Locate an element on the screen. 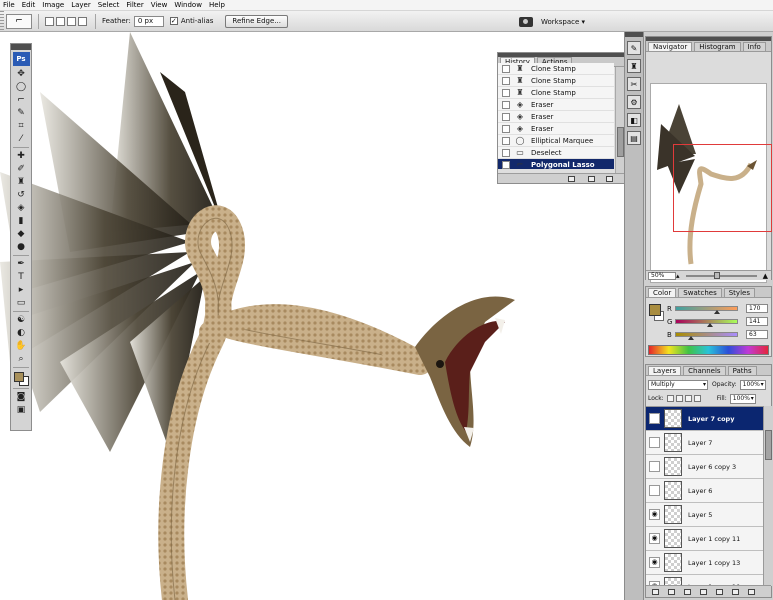 The width and height of the screenshot is (773, 600). color-swatches is located at coordinates (21, 378).